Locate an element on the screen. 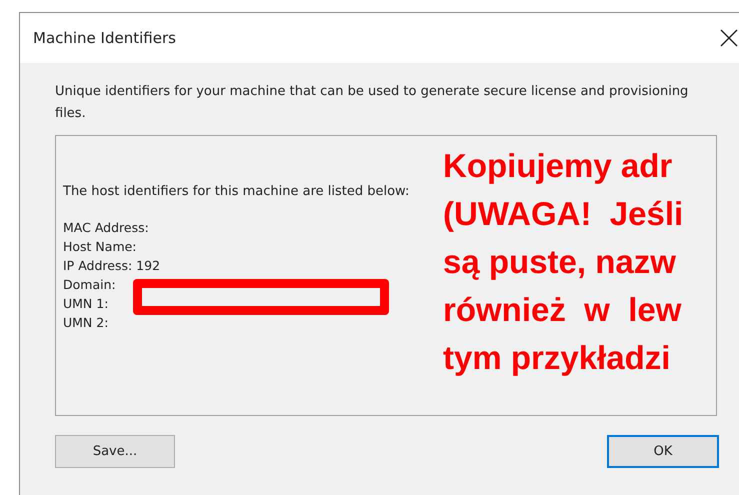 The image size is (739, 495). identifier-label: Domain: is located at coordinates (89, 285).